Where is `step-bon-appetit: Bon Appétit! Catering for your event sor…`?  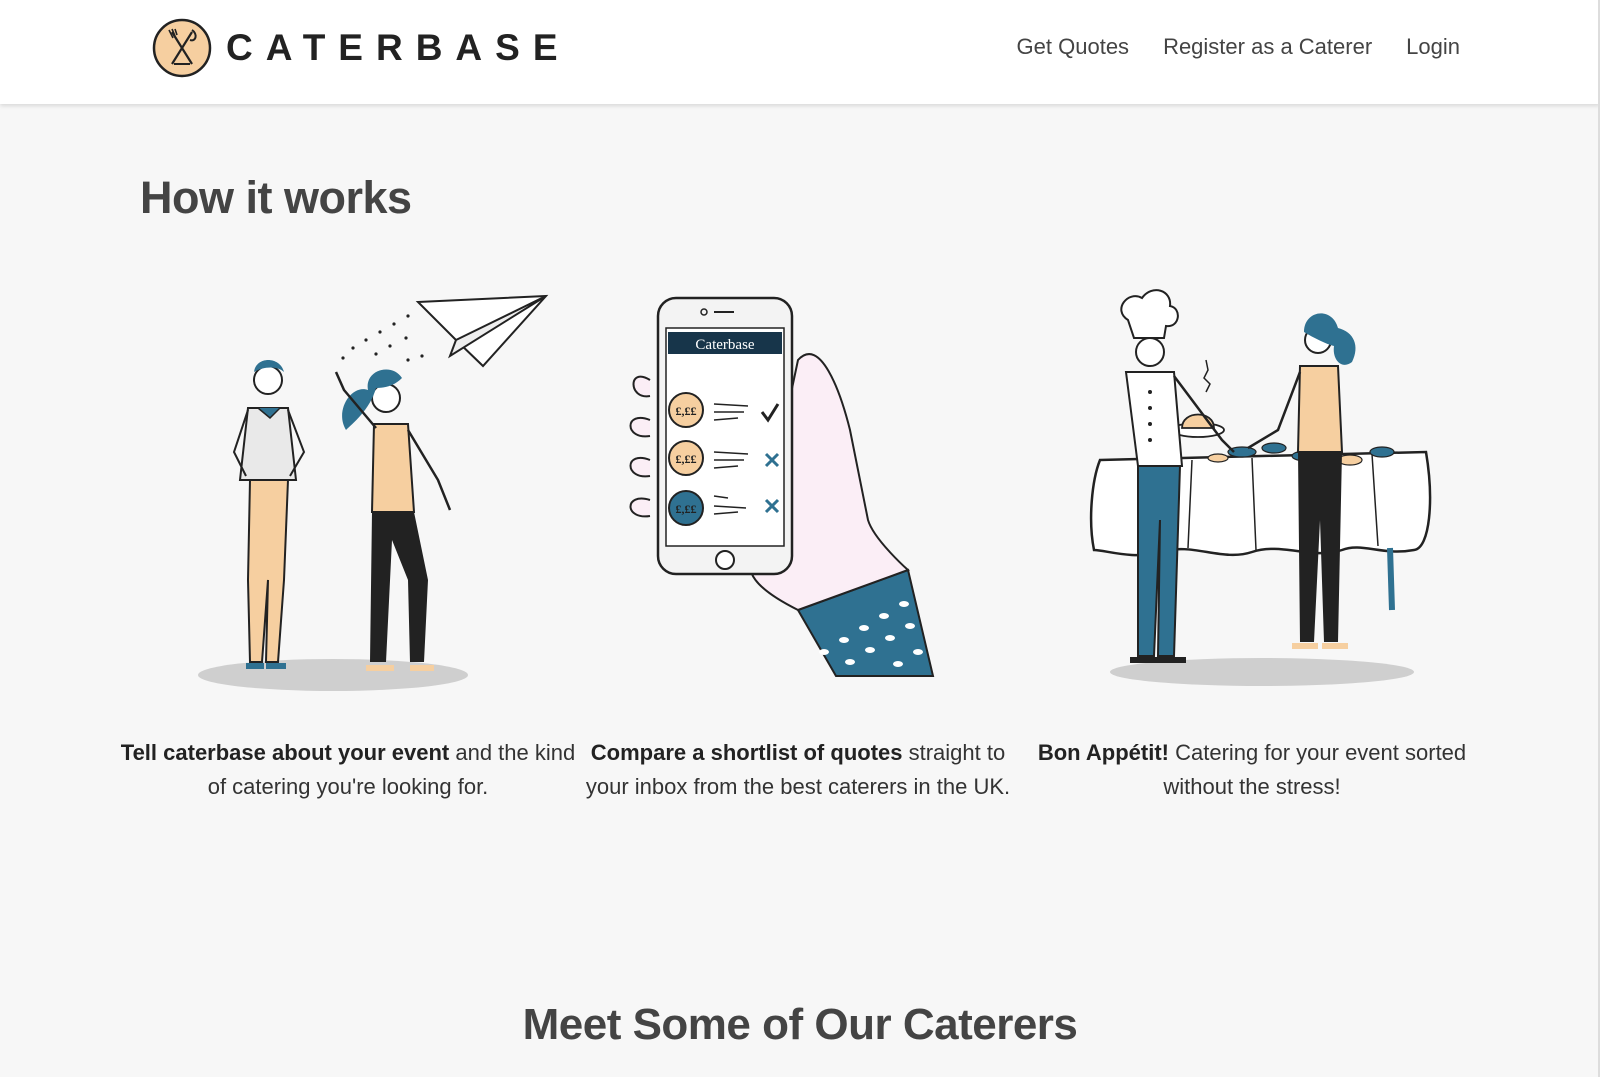
step-bon-appetit: Bon Appétit! Catering for your event sor… is located at coordinates (1252, 542).